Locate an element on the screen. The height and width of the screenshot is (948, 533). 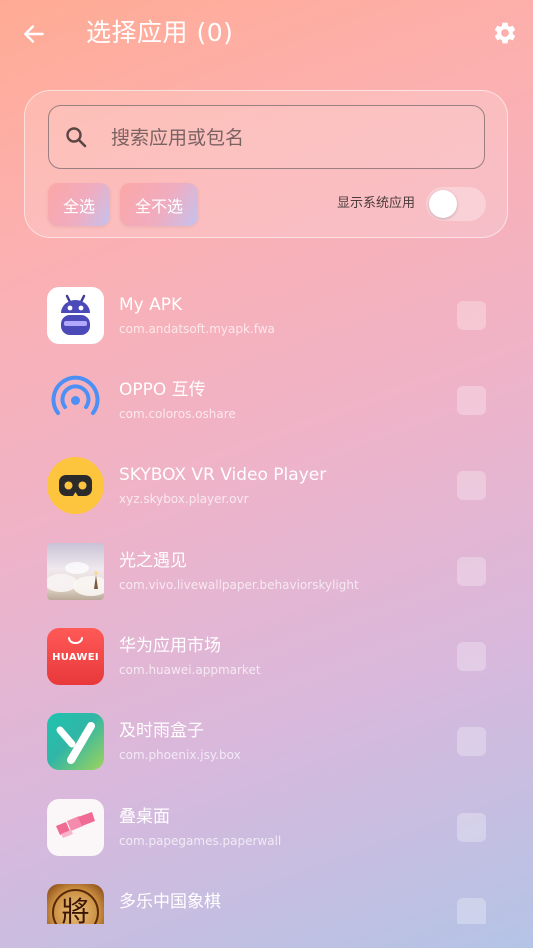
toggle-knob is located at coordinates (443, 204).